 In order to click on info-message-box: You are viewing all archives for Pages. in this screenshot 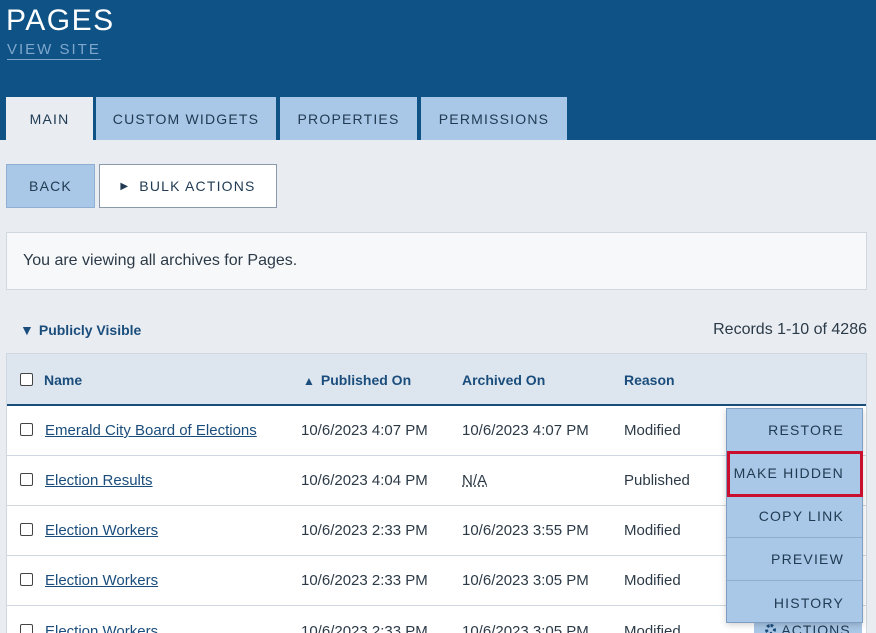, I will do `click(436, 261)`.